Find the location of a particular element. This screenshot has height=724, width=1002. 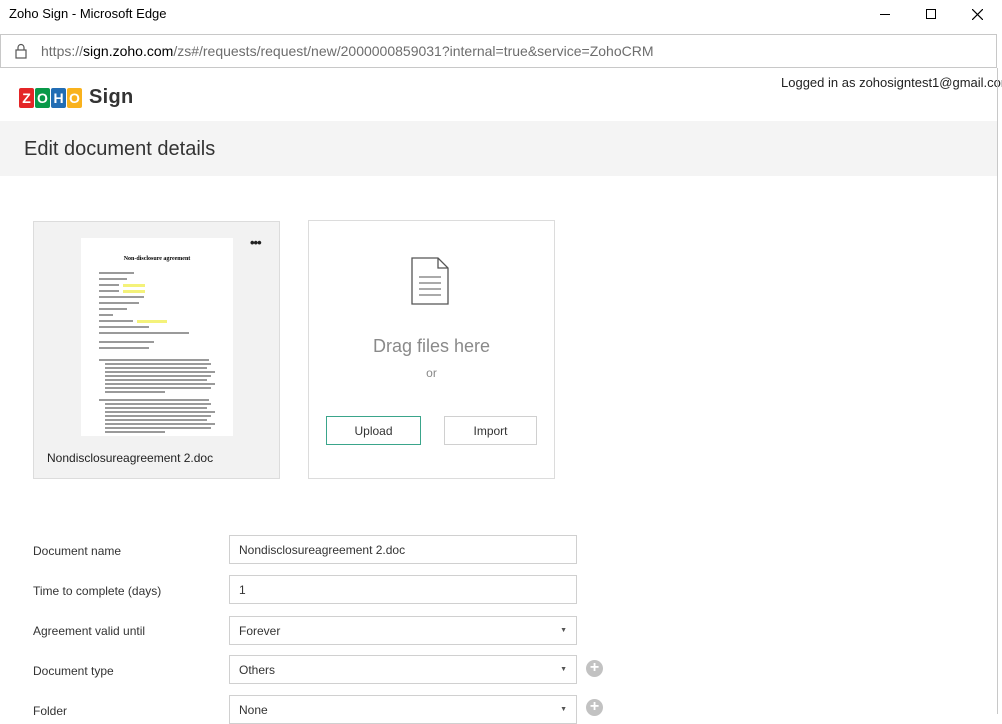

folder-select: None ▼ is located at coordinates (403, 709).